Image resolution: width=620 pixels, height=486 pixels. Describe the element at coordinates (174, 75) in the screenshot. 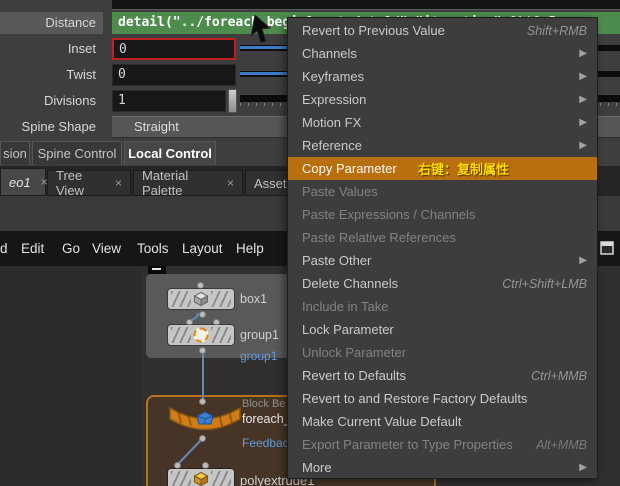

I see `twist-field: 0` at that location.